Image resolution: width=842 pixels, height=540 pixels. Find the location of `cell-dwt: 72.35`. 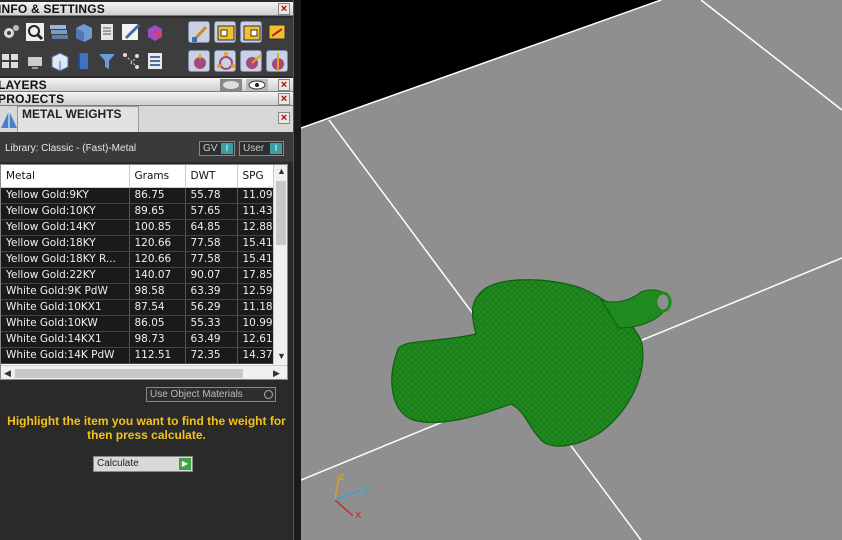

cell-dwt: 72.35 is located at coordinates (211, 355).